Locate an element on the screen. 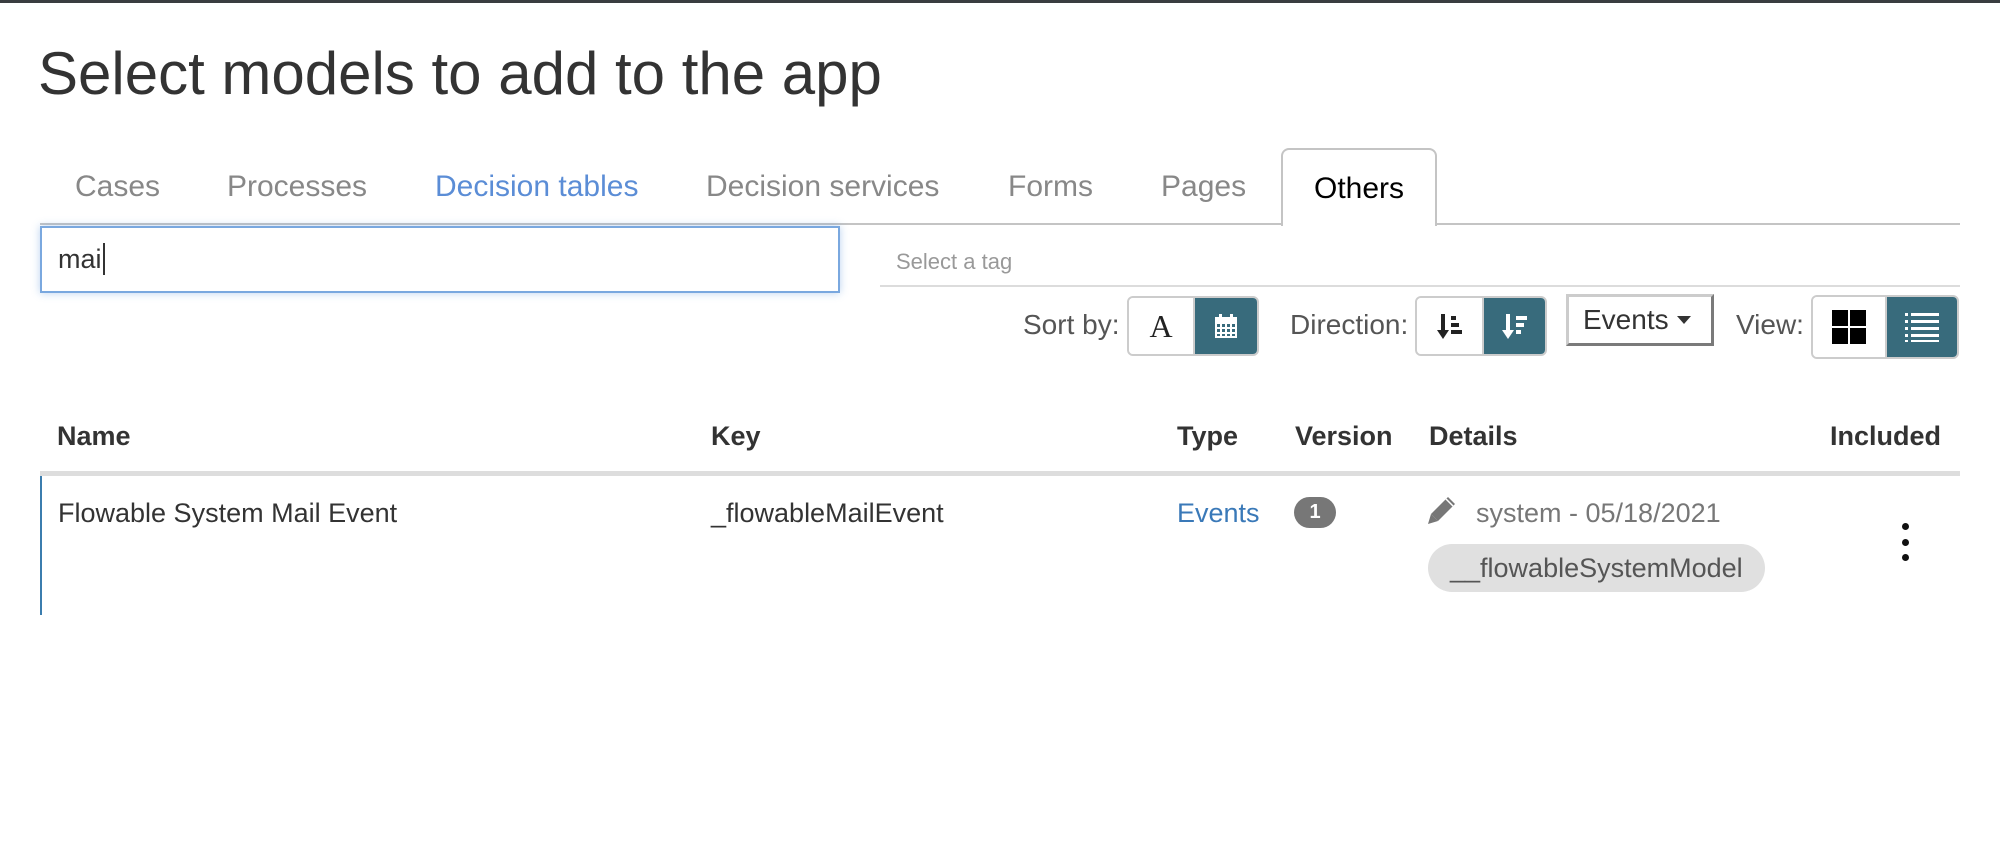 The image size is (2000, 860). sort-amount-desc-icon is located at coordinates (1514, 326).